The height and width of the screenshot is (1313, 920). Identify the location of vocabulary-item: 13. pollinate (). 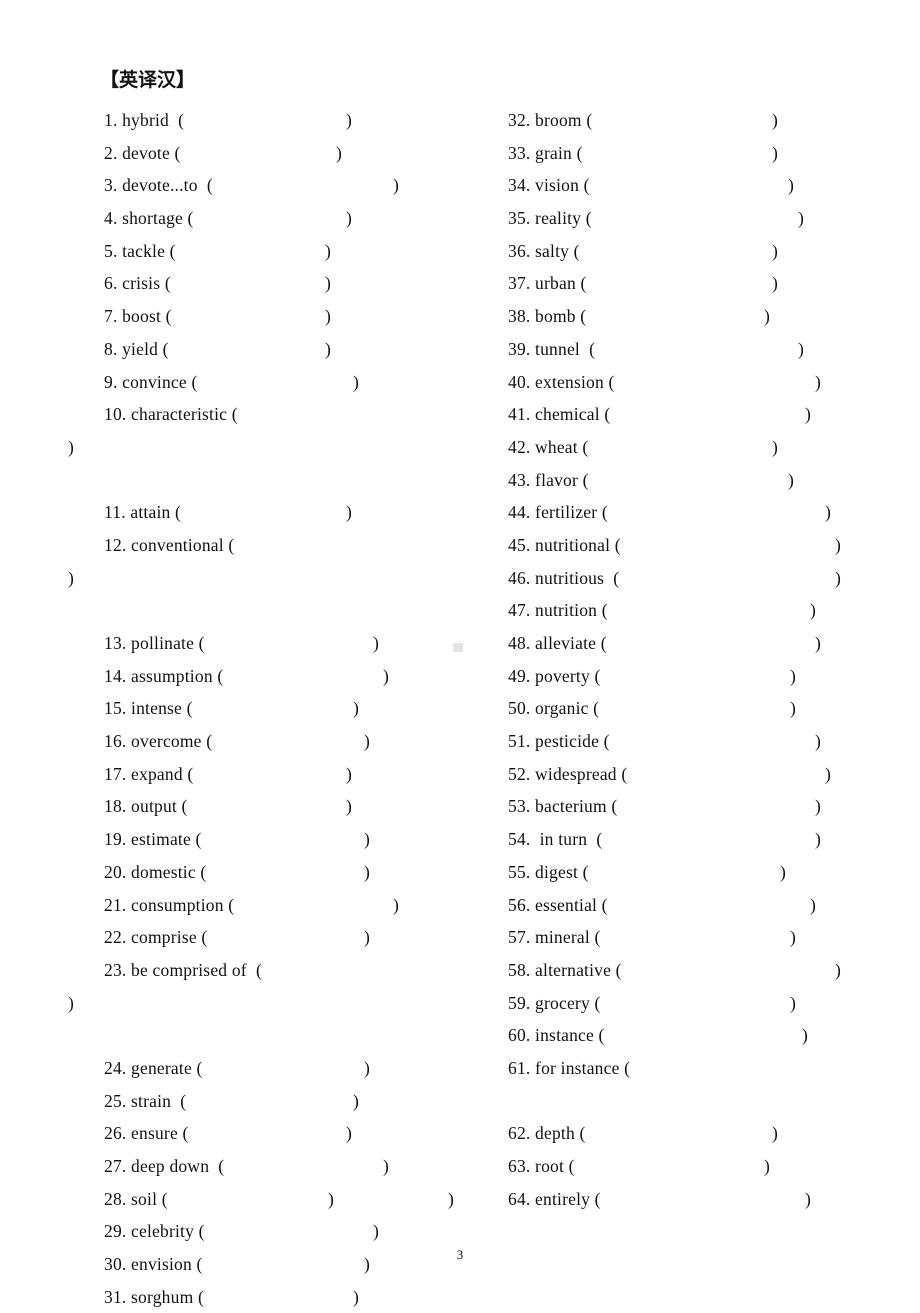
(278, 643).